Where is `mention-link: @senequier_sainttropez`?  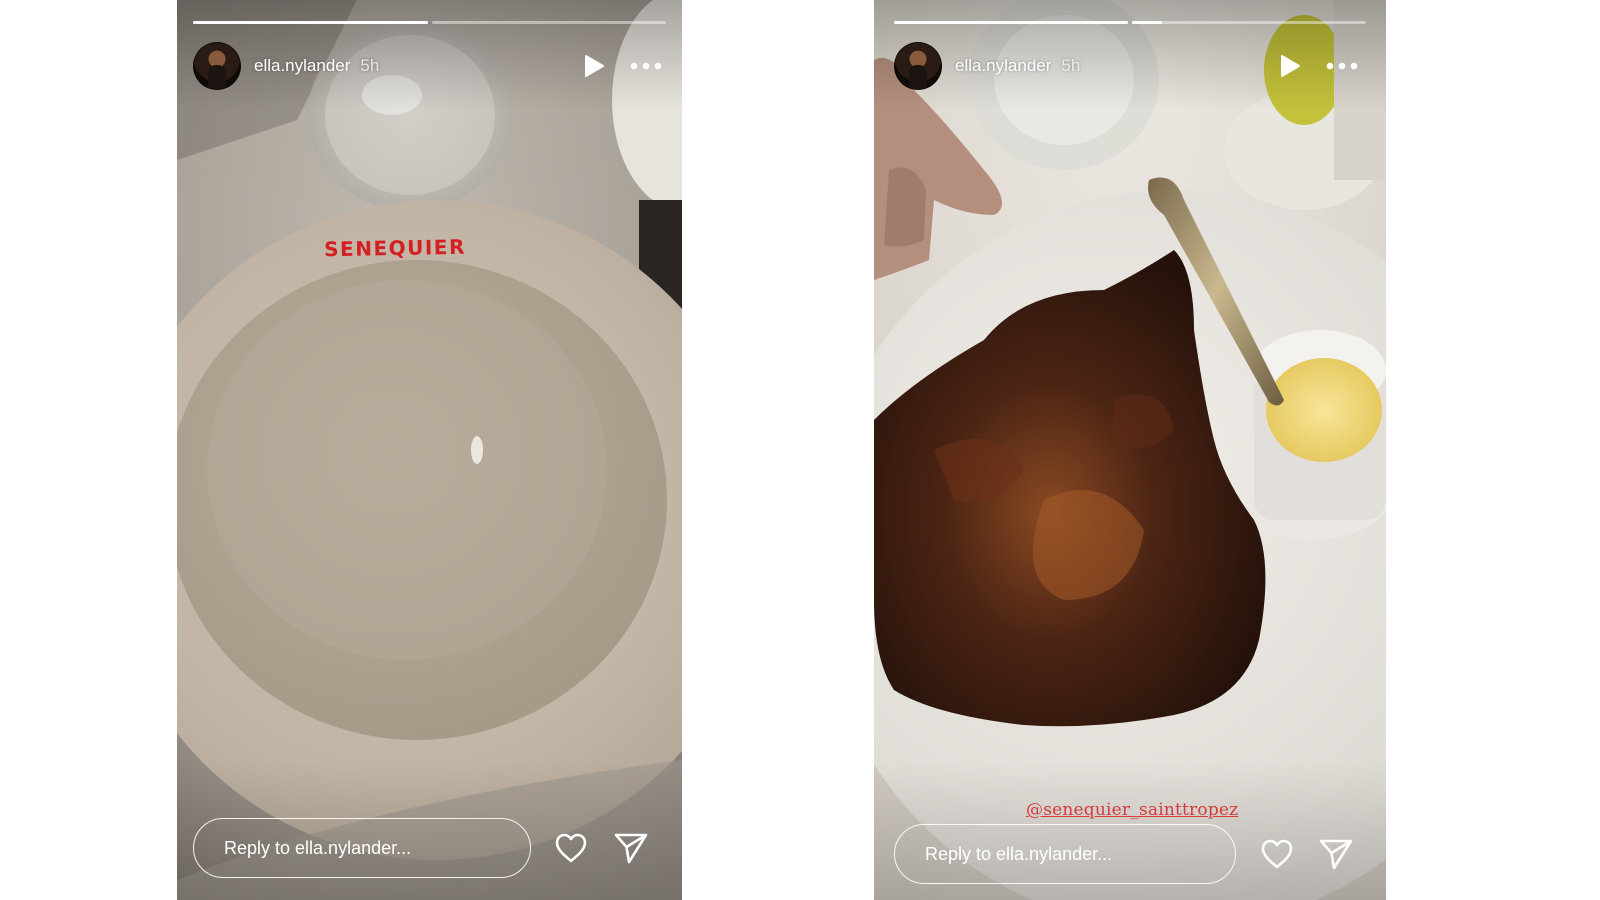
mention-link: @senequier_sainttropez is located at coordinates (1132, 810).